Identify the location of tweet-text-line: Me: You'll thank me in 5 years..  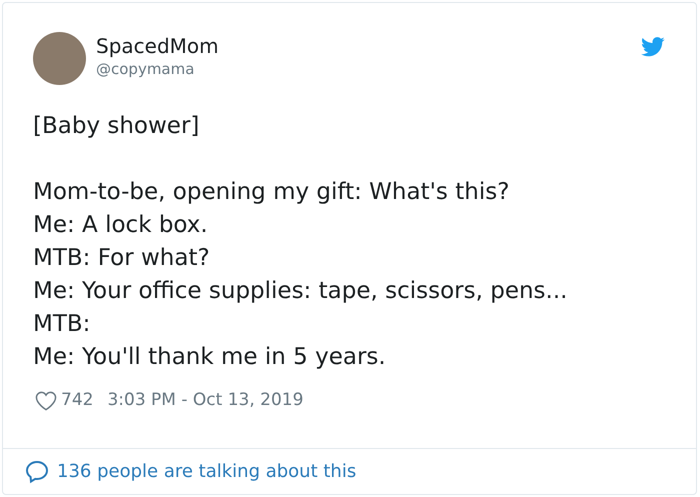
(209, 357).